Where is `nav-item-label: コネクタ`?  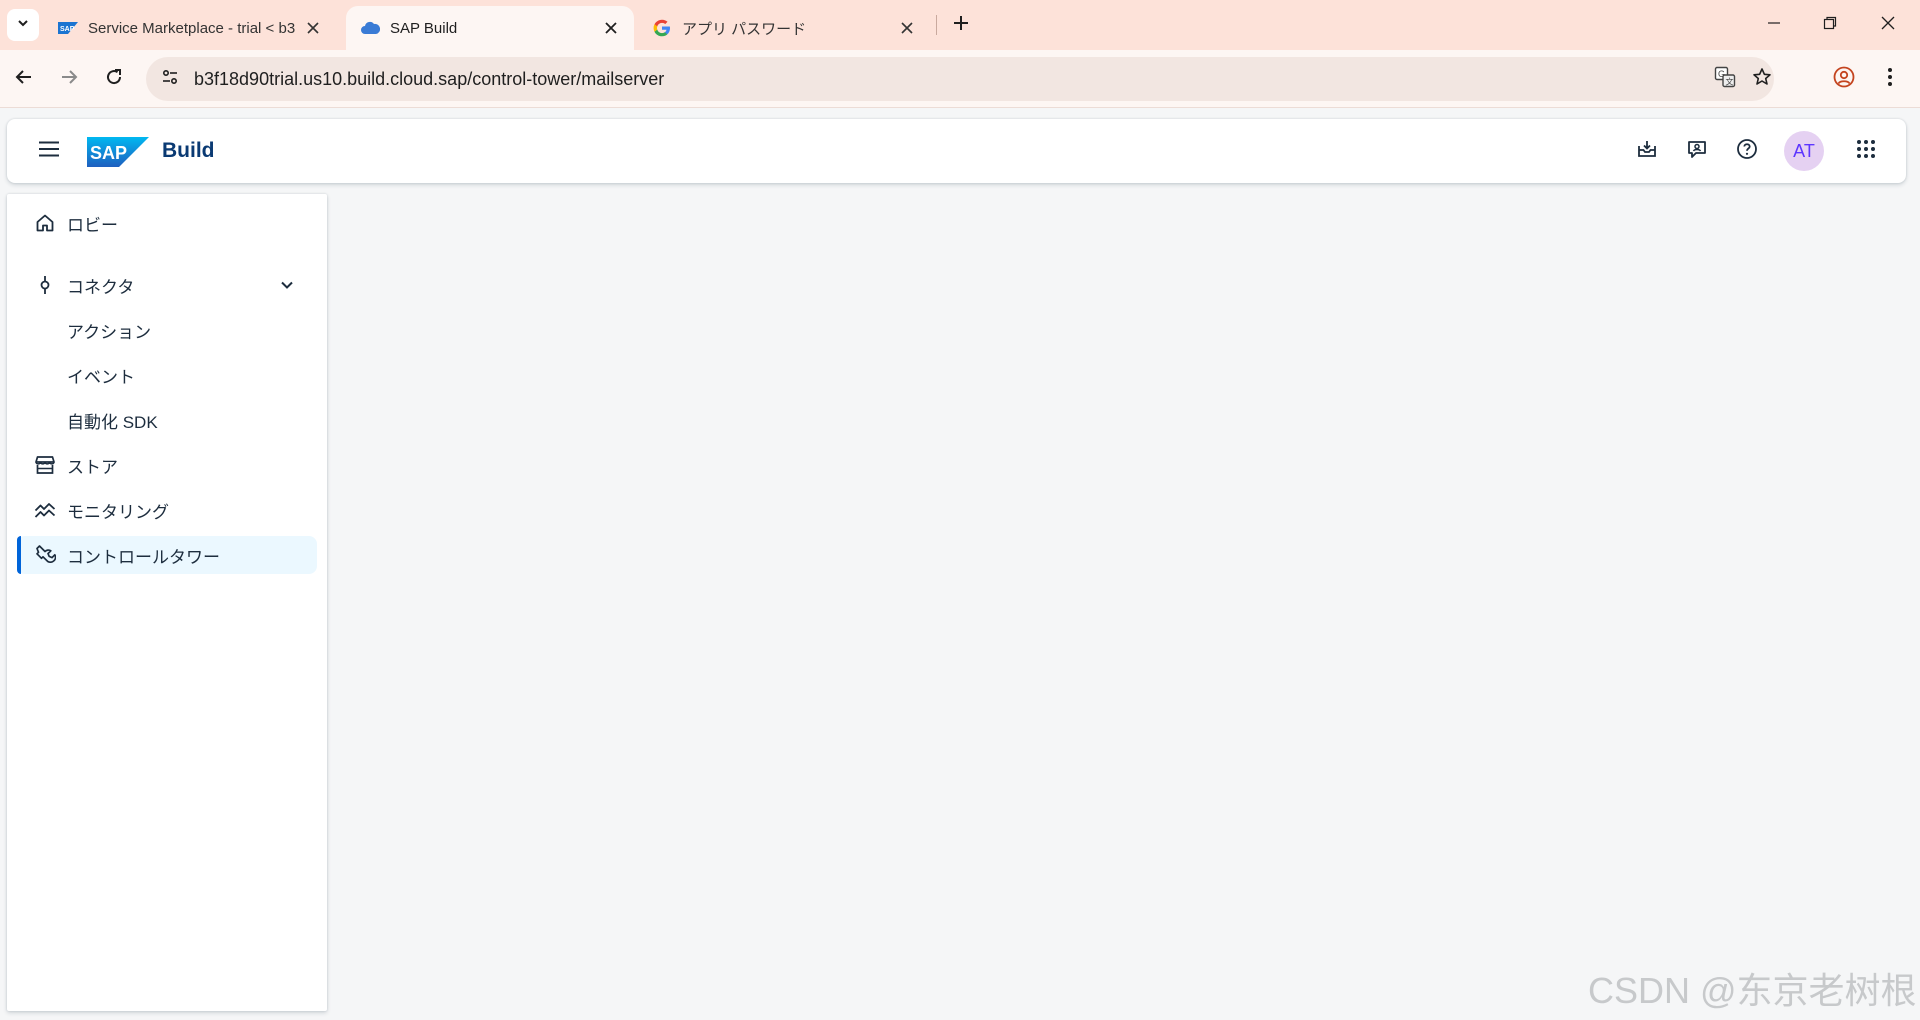 nav-item-label: コネクタ is located at coordinates (101, 287).